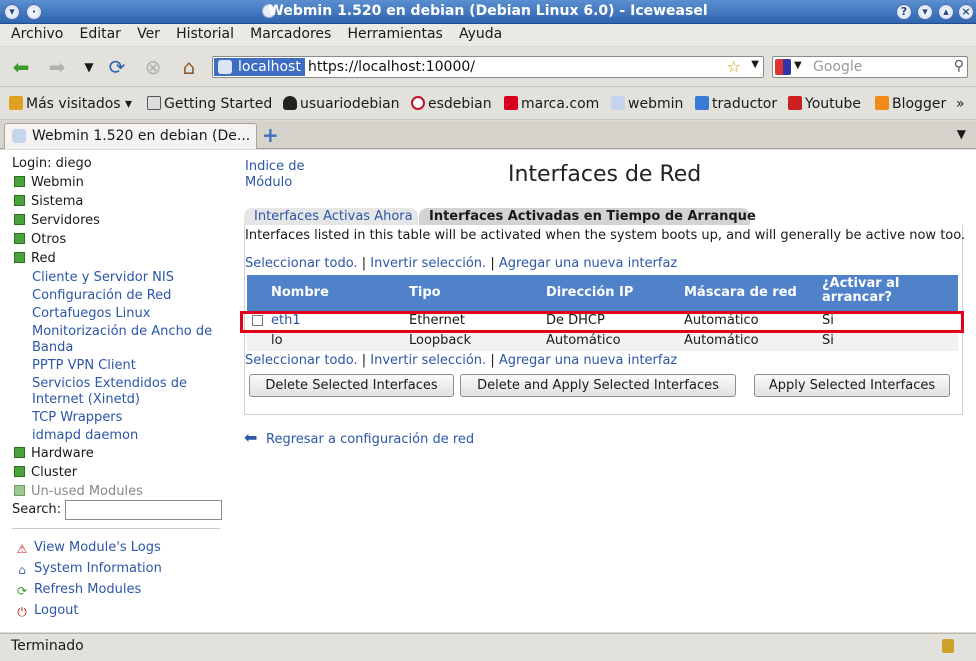 This screenshot has height=661, width=976. Describe the element at coordinates (57, 220) in the screenshot. I see `category-servidores: Servidores` at that location.